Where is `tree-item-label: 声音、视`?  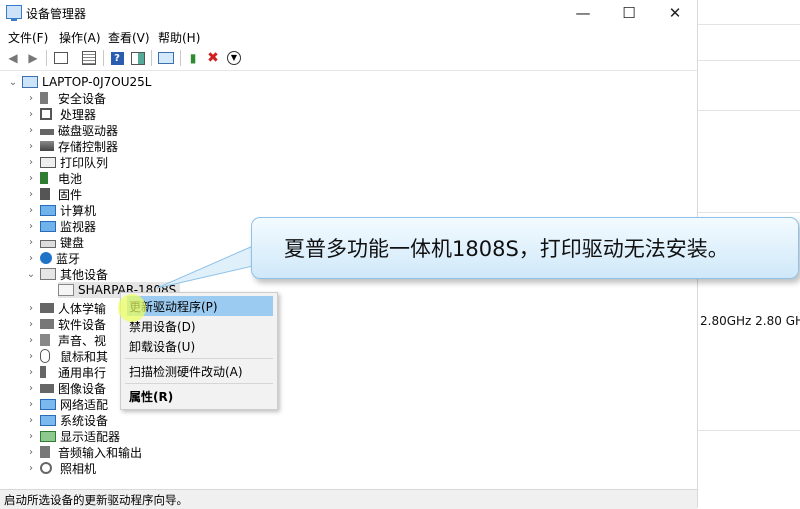 tree-item-label: 声音、视 is located at coordinates (82, 340).